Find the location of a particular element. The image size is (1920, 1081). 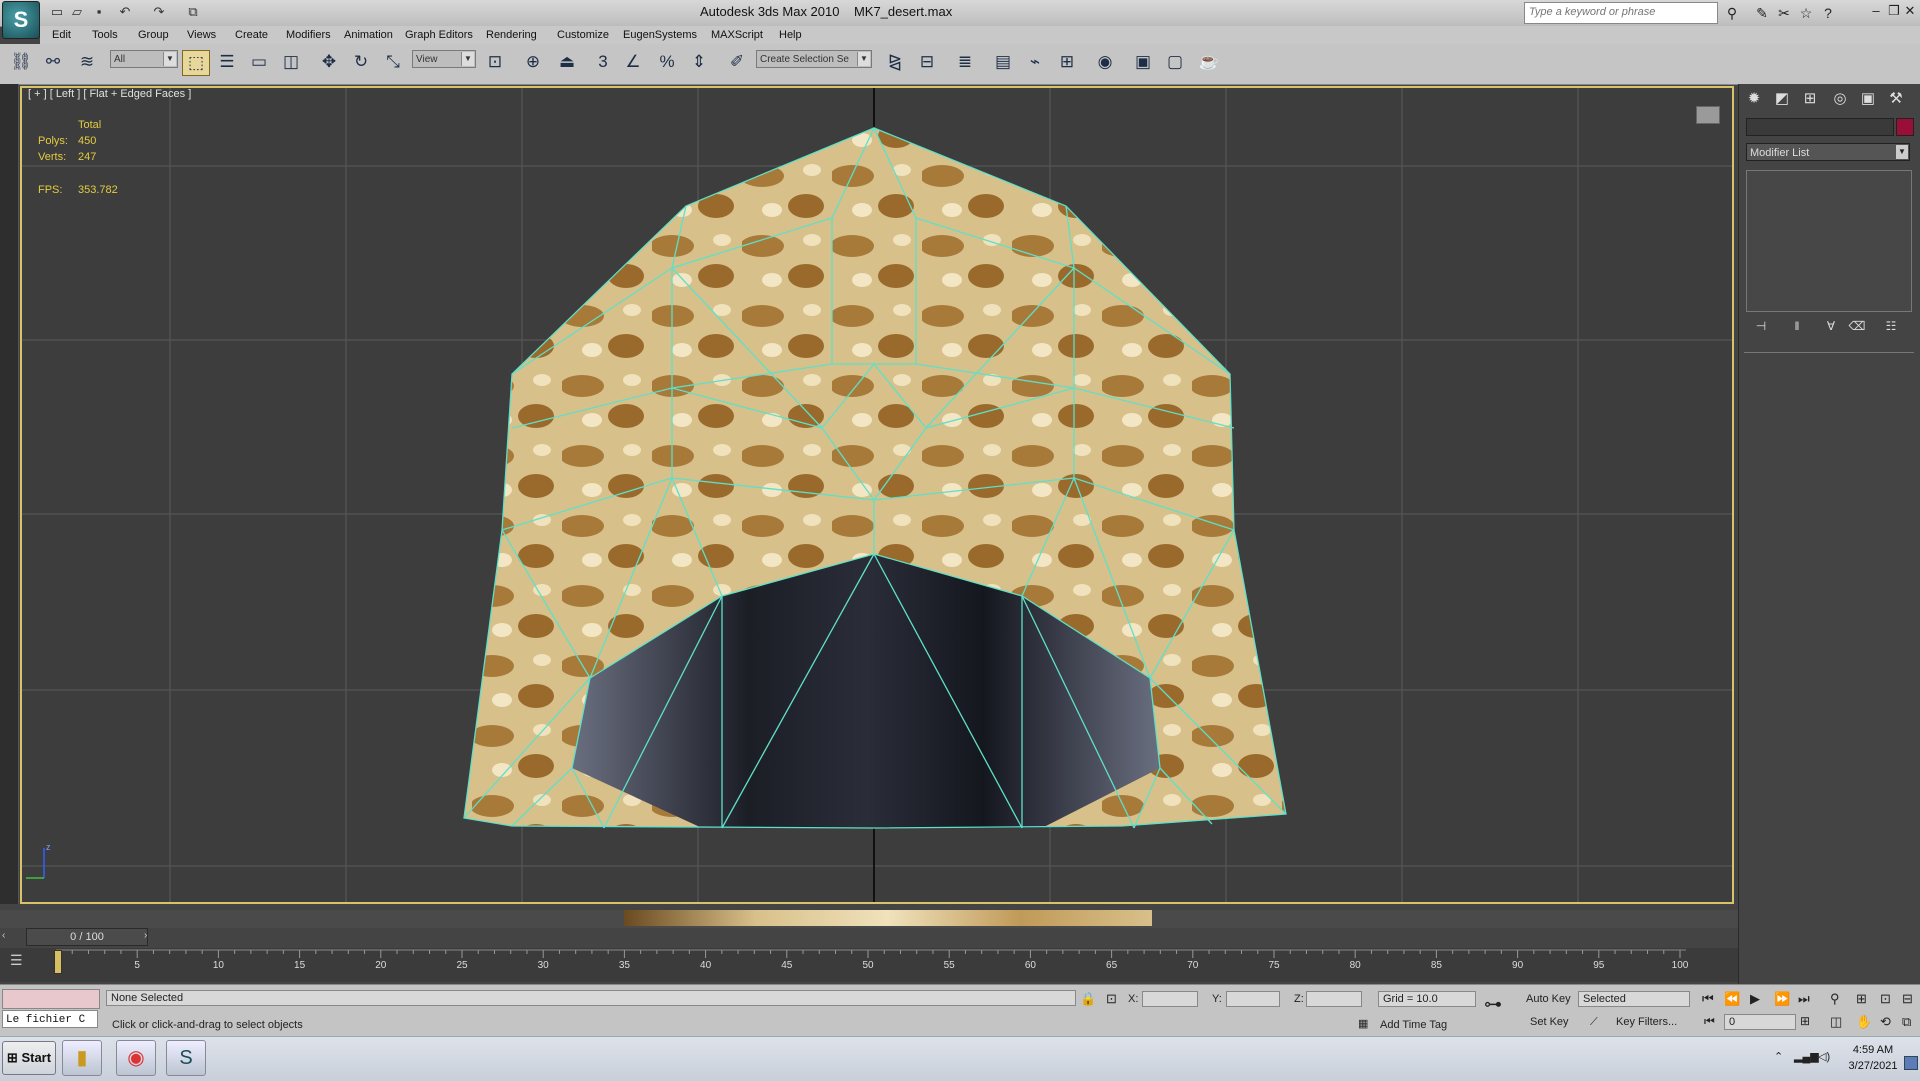

select-object-icon: ⬚ is located at coordinates (196, 63).